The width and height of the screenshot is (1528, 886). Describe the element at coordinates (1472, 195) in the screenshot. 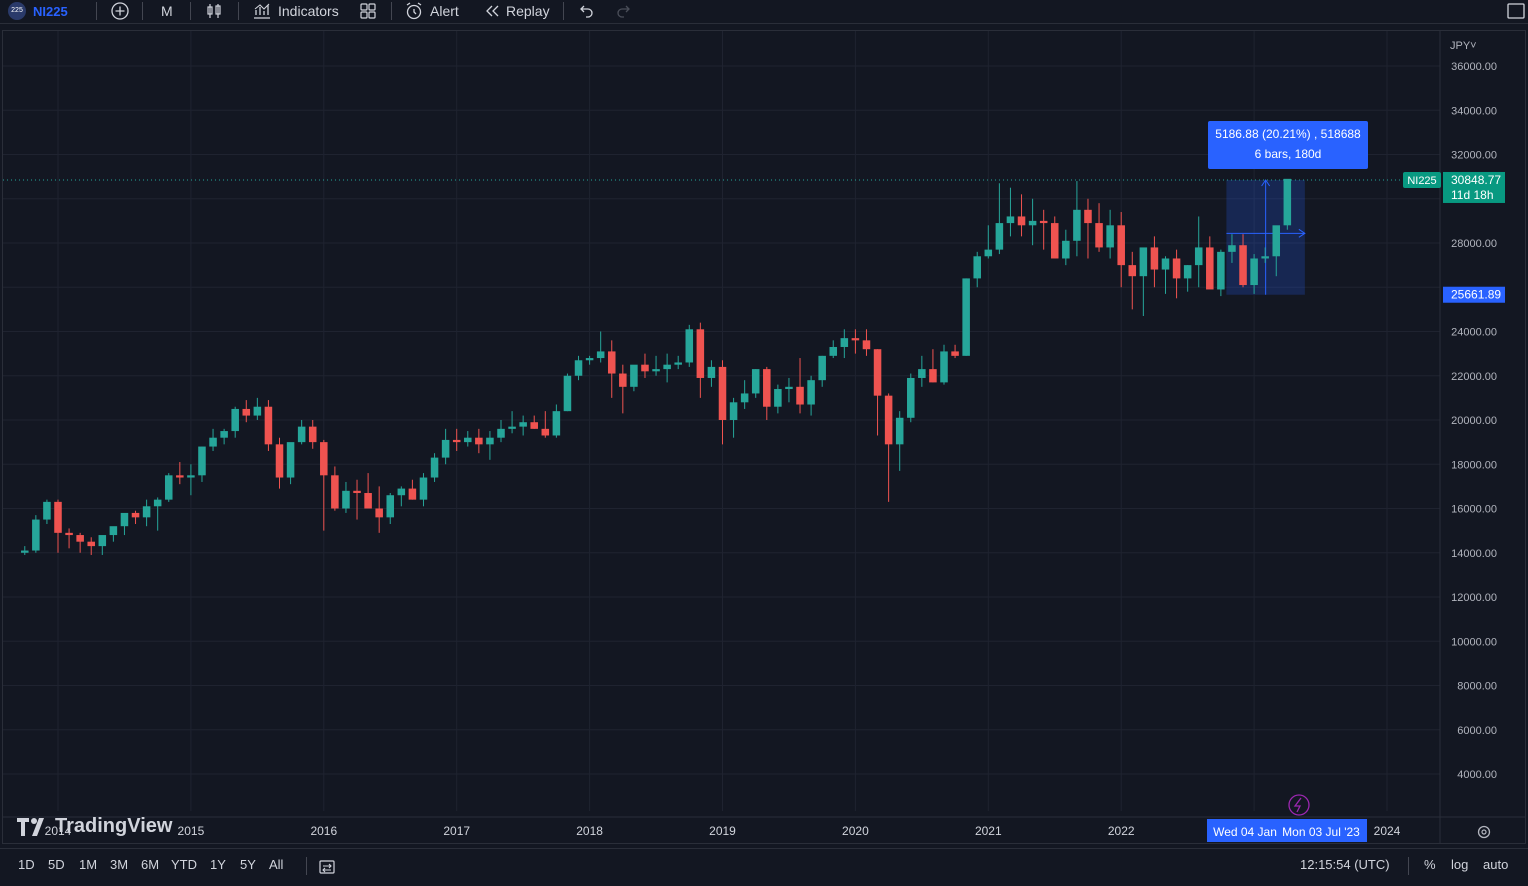

I see `countdown-label: 11d 18h` at that location.